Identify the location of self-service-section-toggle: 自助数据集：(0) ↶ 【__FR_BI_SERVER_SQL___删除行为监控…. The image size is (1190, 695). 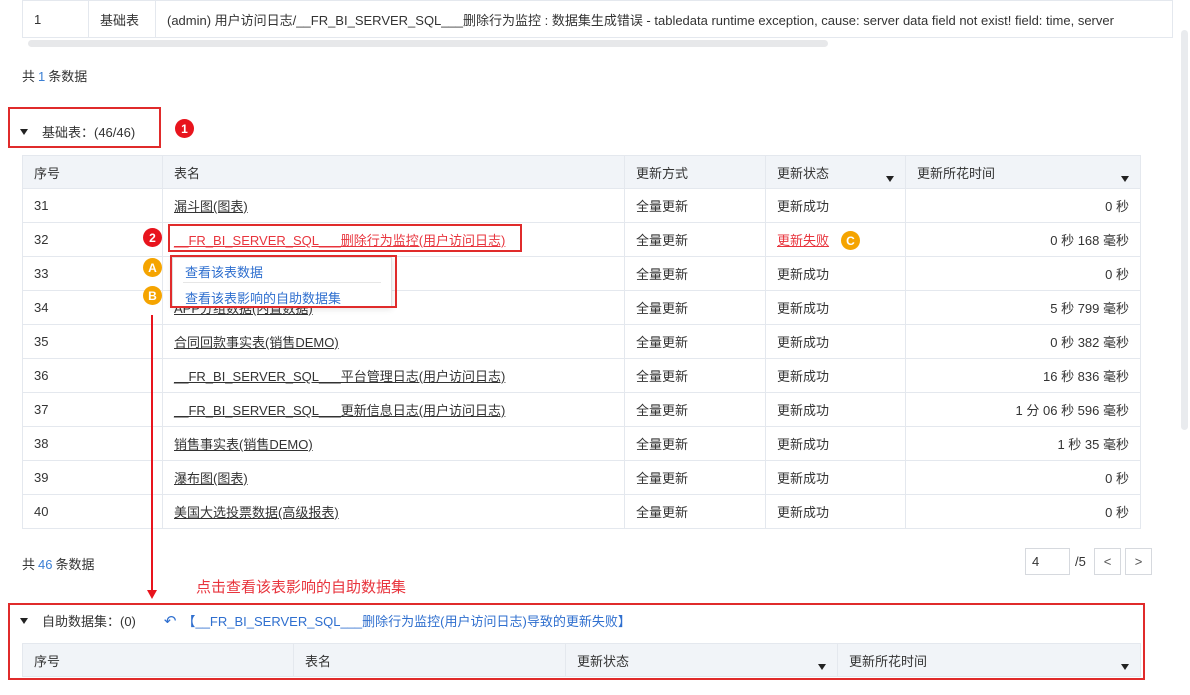
(325, 620).